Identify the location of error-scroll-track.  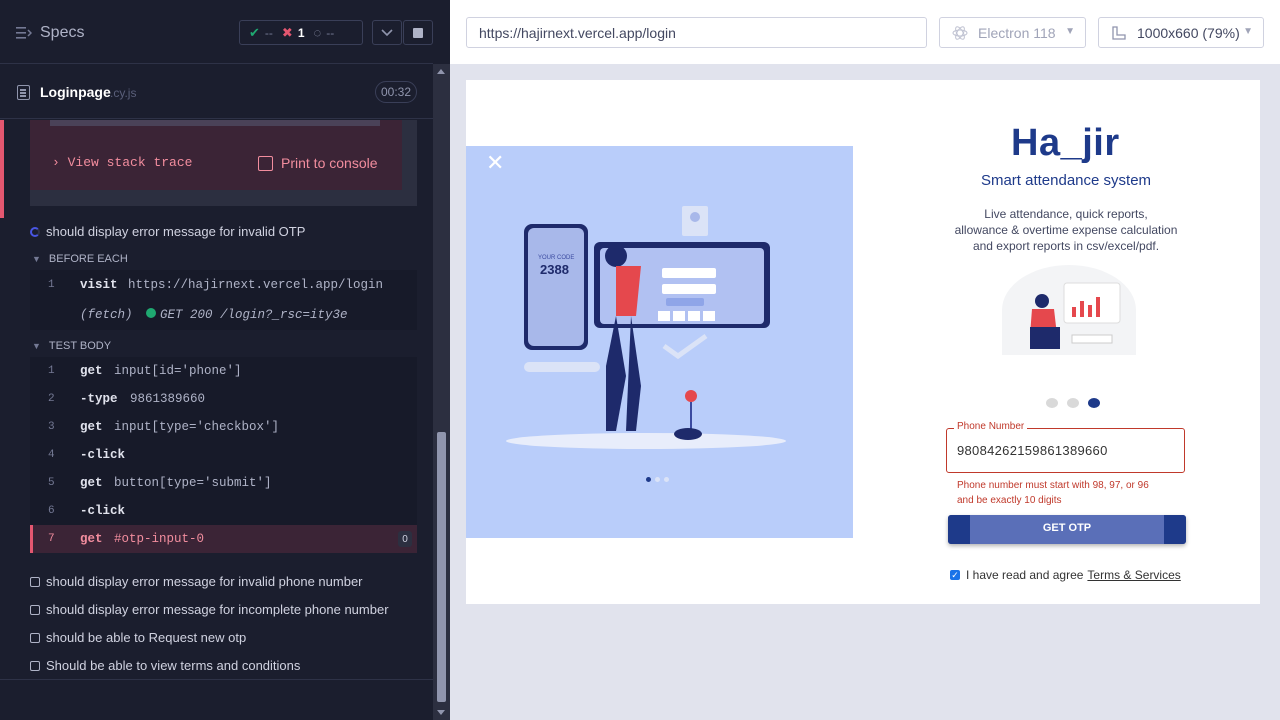
(215, 123).